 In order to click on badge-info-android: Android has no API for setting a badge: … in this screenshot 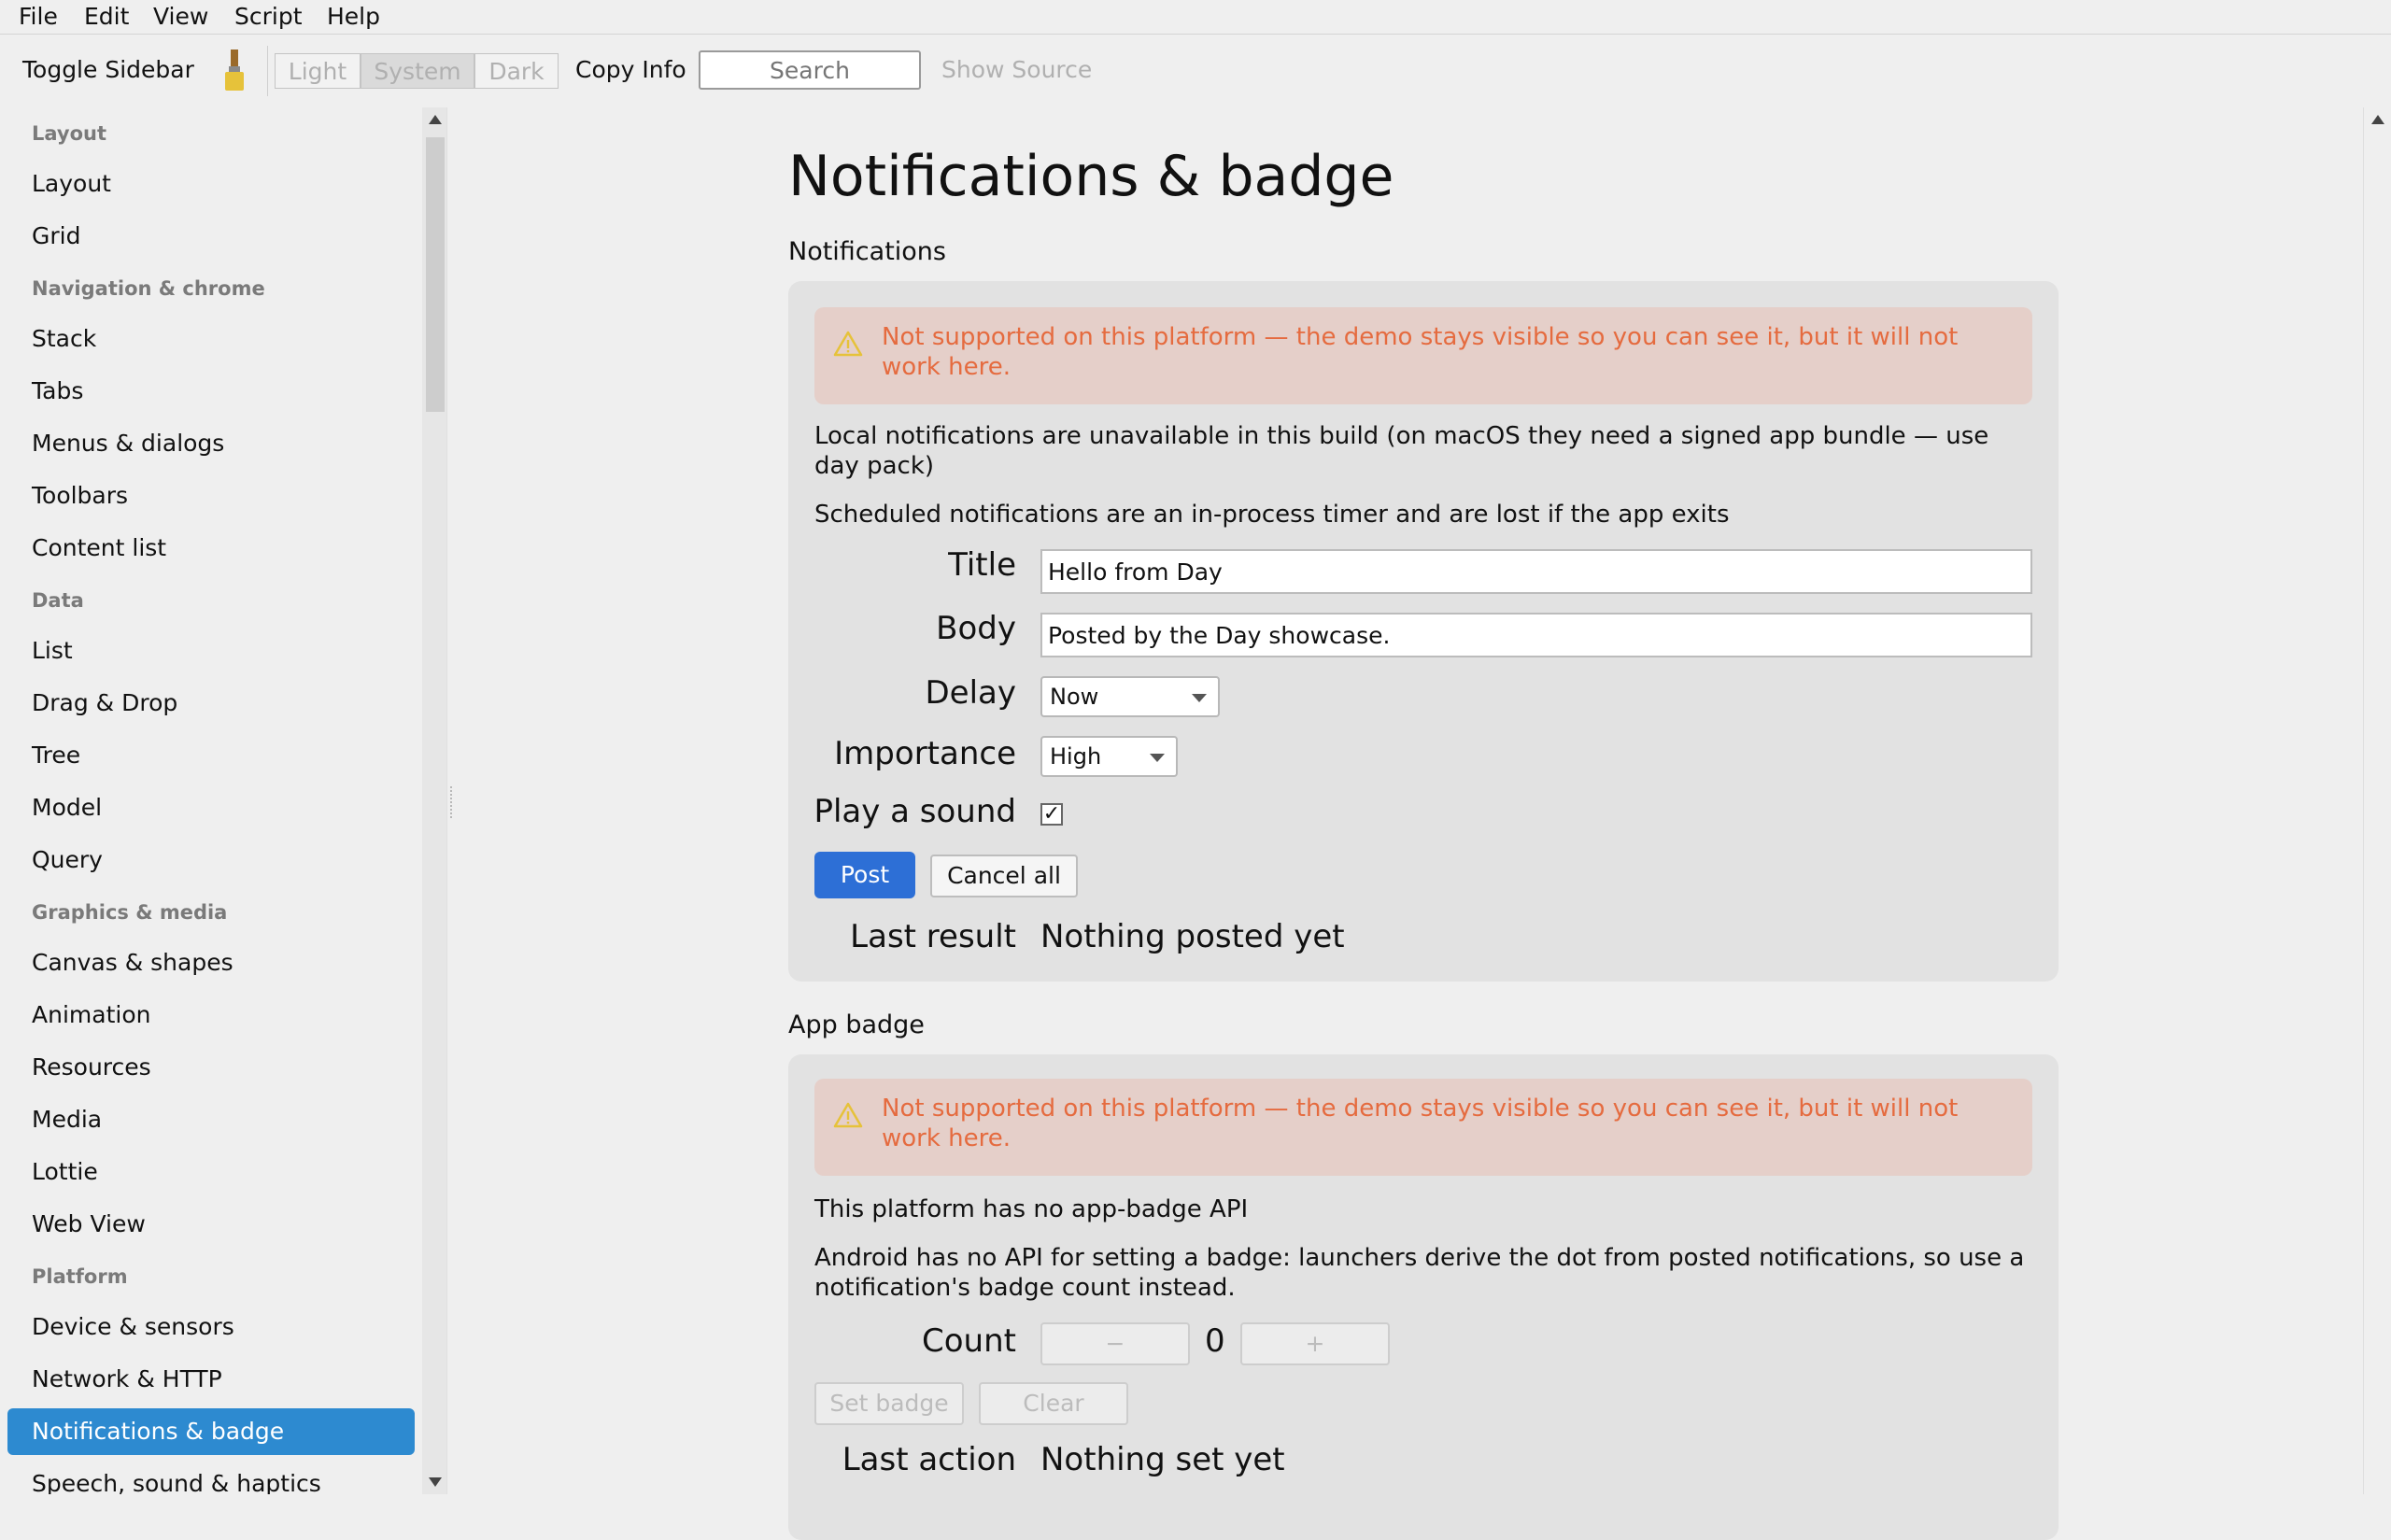, I will do `click(1420, 1273)`.